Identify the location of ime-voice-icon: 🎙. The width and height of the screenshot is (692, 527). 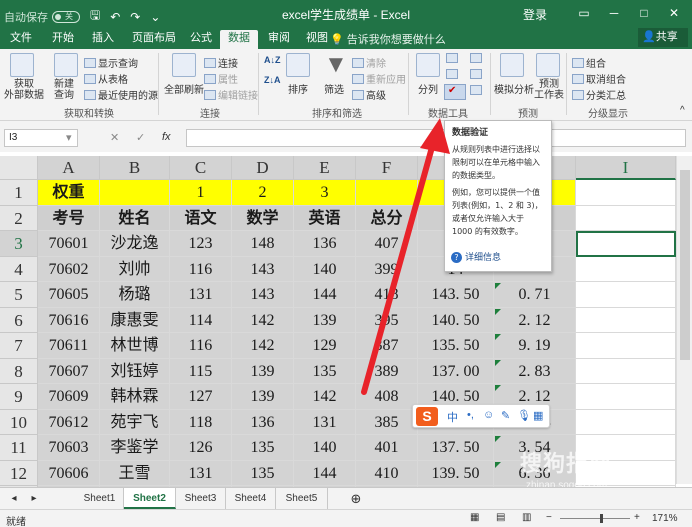
(524, 415).